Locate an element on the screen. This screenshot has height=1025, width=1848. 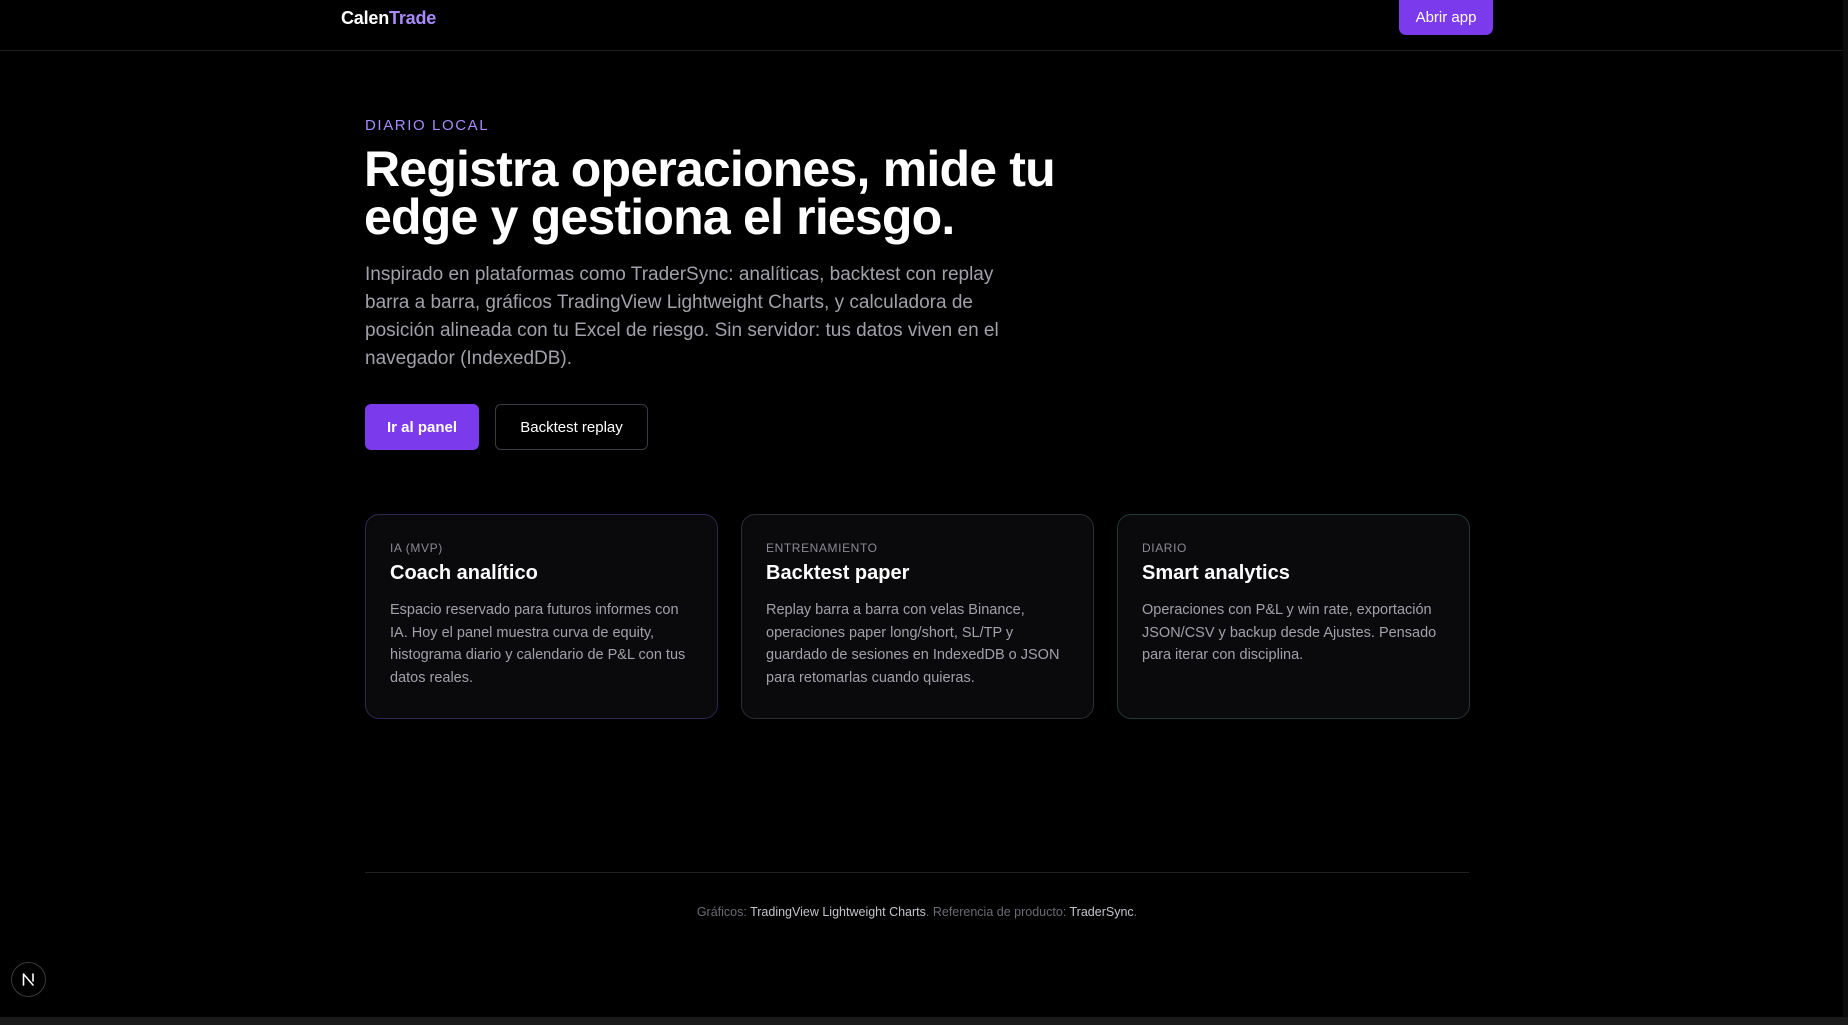
footer-product-prefix: . Referencia de producto: is located at coordinates (997, 912).